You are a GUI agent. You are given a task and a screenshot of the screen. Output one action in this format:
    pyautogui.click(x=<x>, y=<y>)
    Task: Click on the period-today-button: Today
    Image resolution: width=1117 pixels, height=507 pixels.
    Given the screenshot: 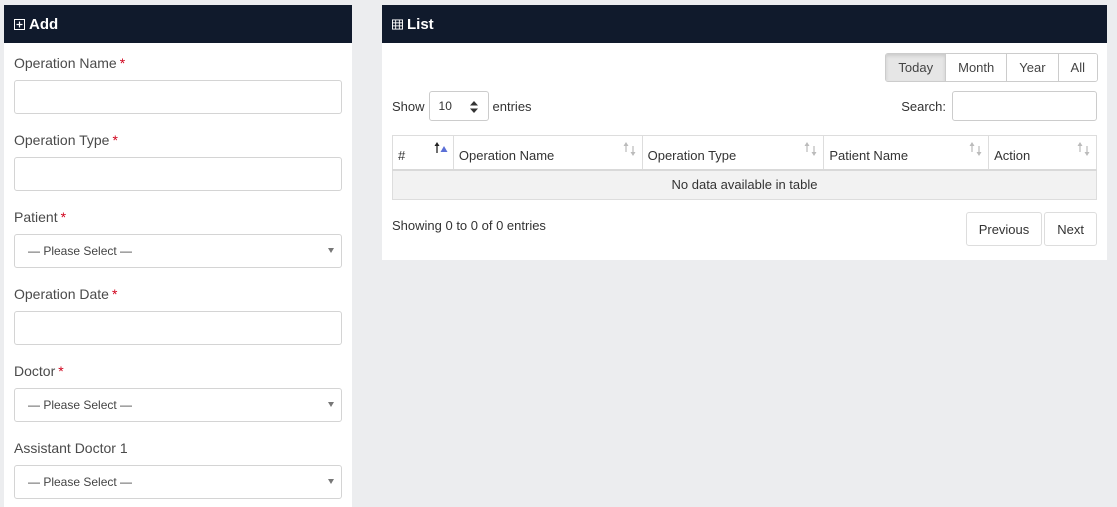 What is the action you would take?
    pyautogui.click(x=916, y=67)
    